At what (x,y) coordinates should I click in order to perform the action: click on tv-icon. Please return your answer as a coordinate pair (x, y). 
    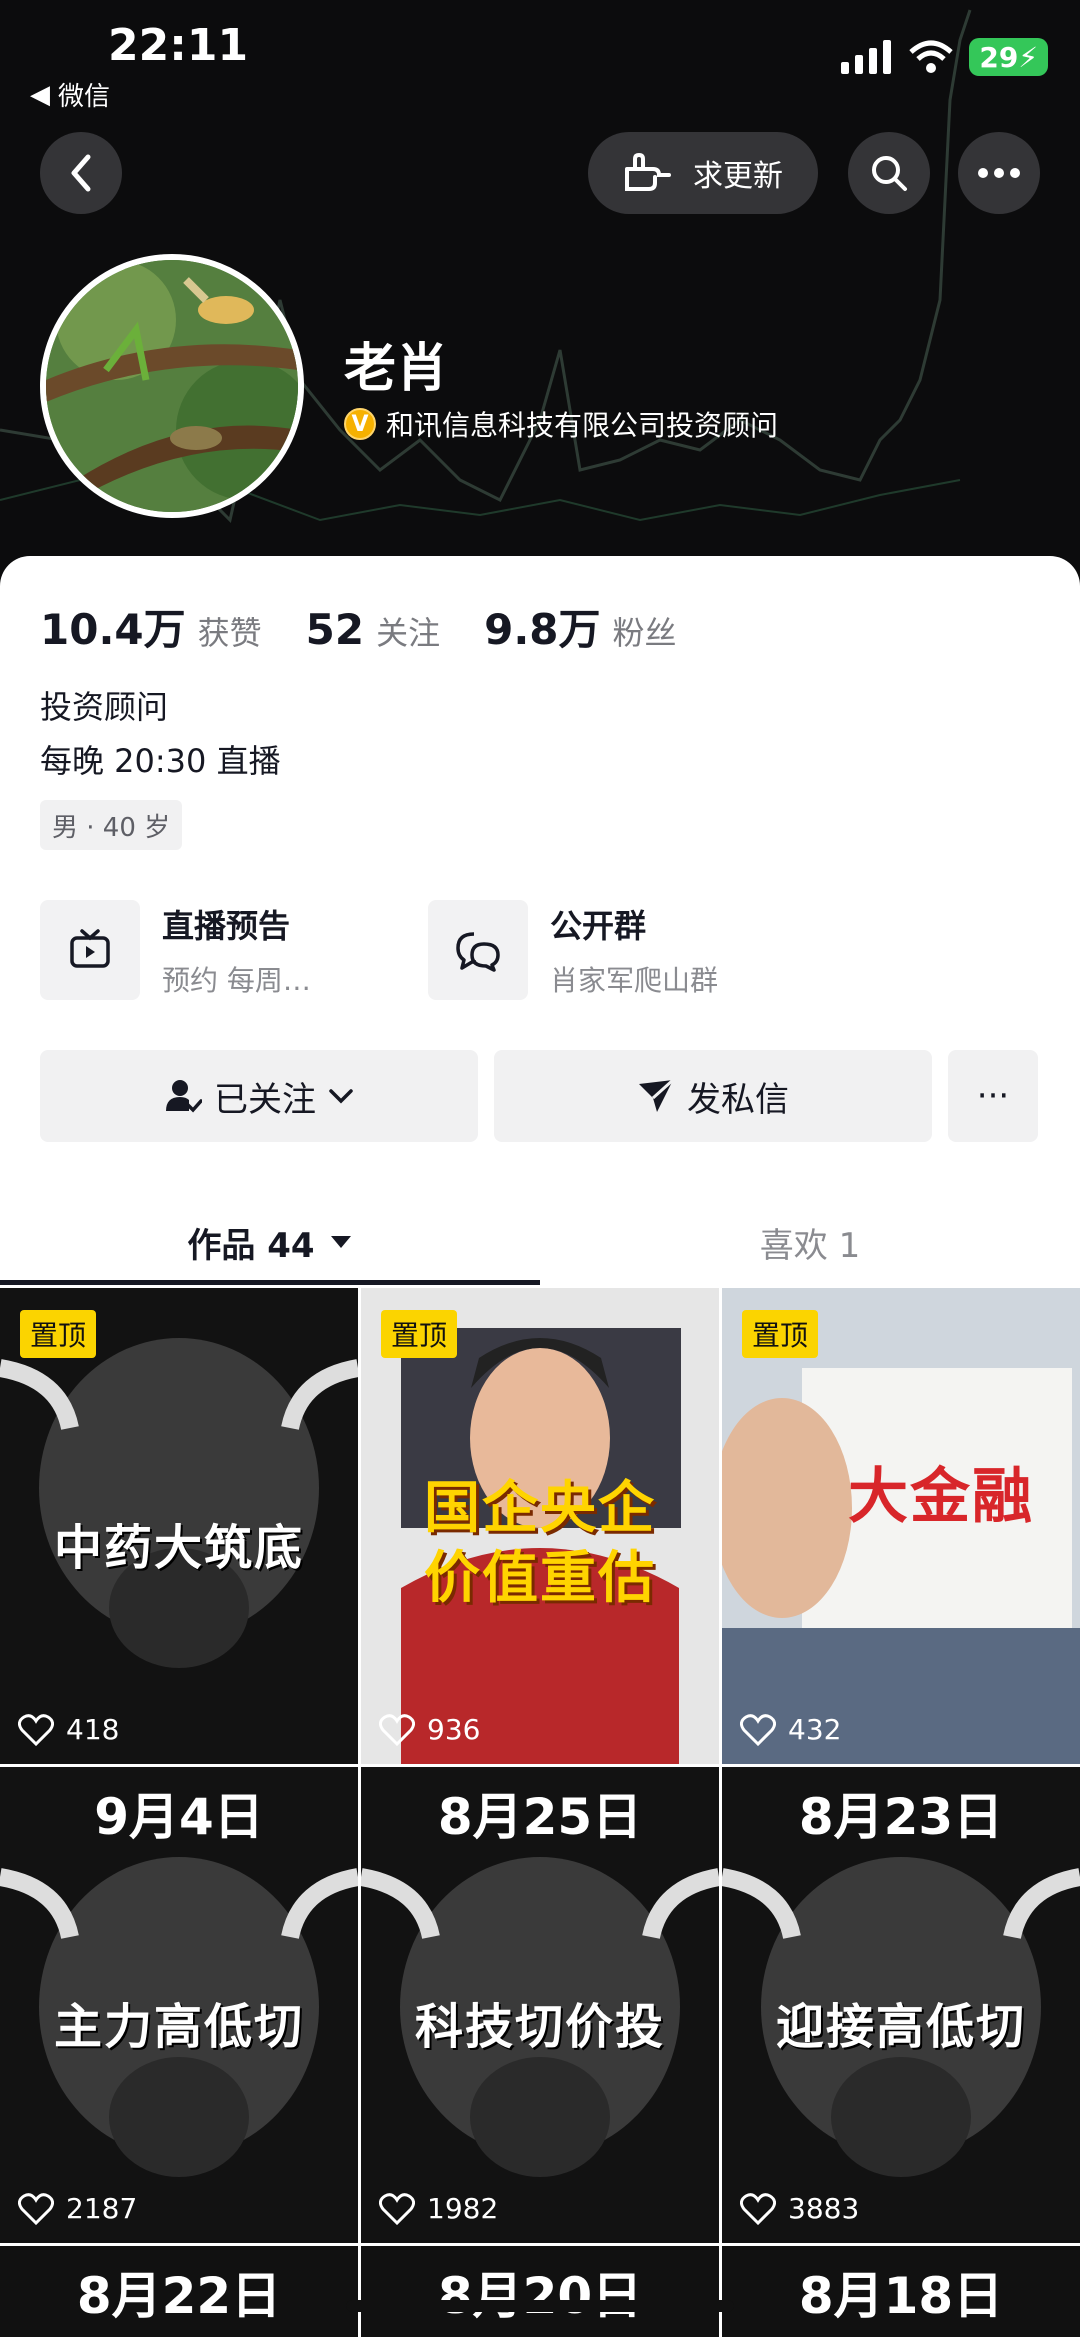
    Looking at the image, I should click on (90, 950).